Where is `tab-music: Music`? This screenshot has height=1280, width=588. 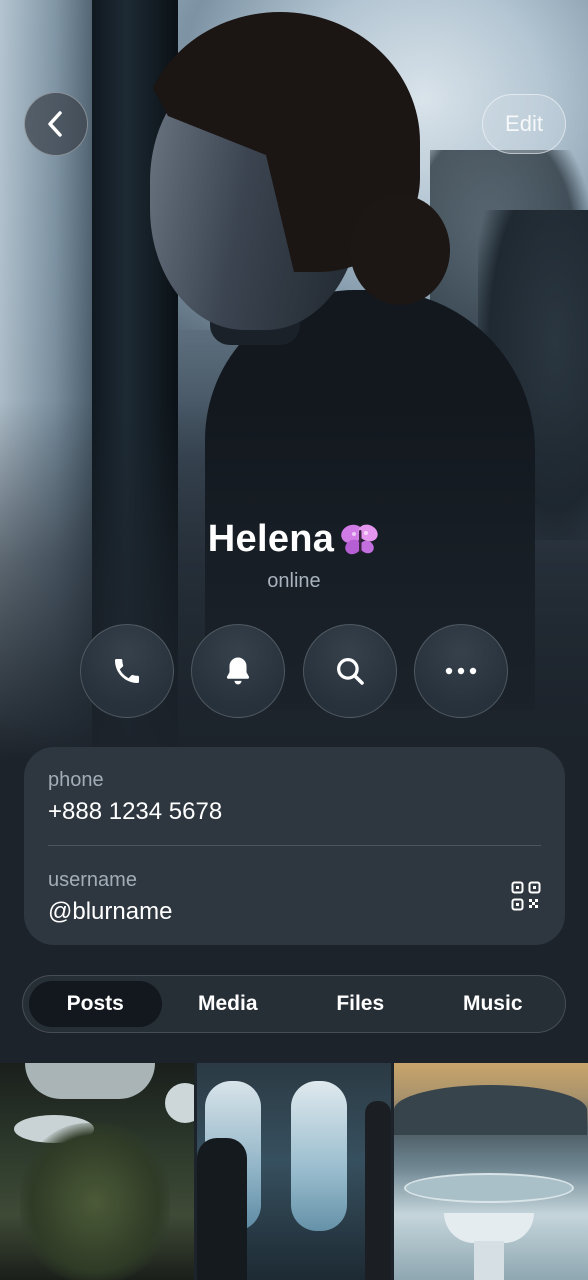
tab-music: Music is located at coordinates (493, 1004).